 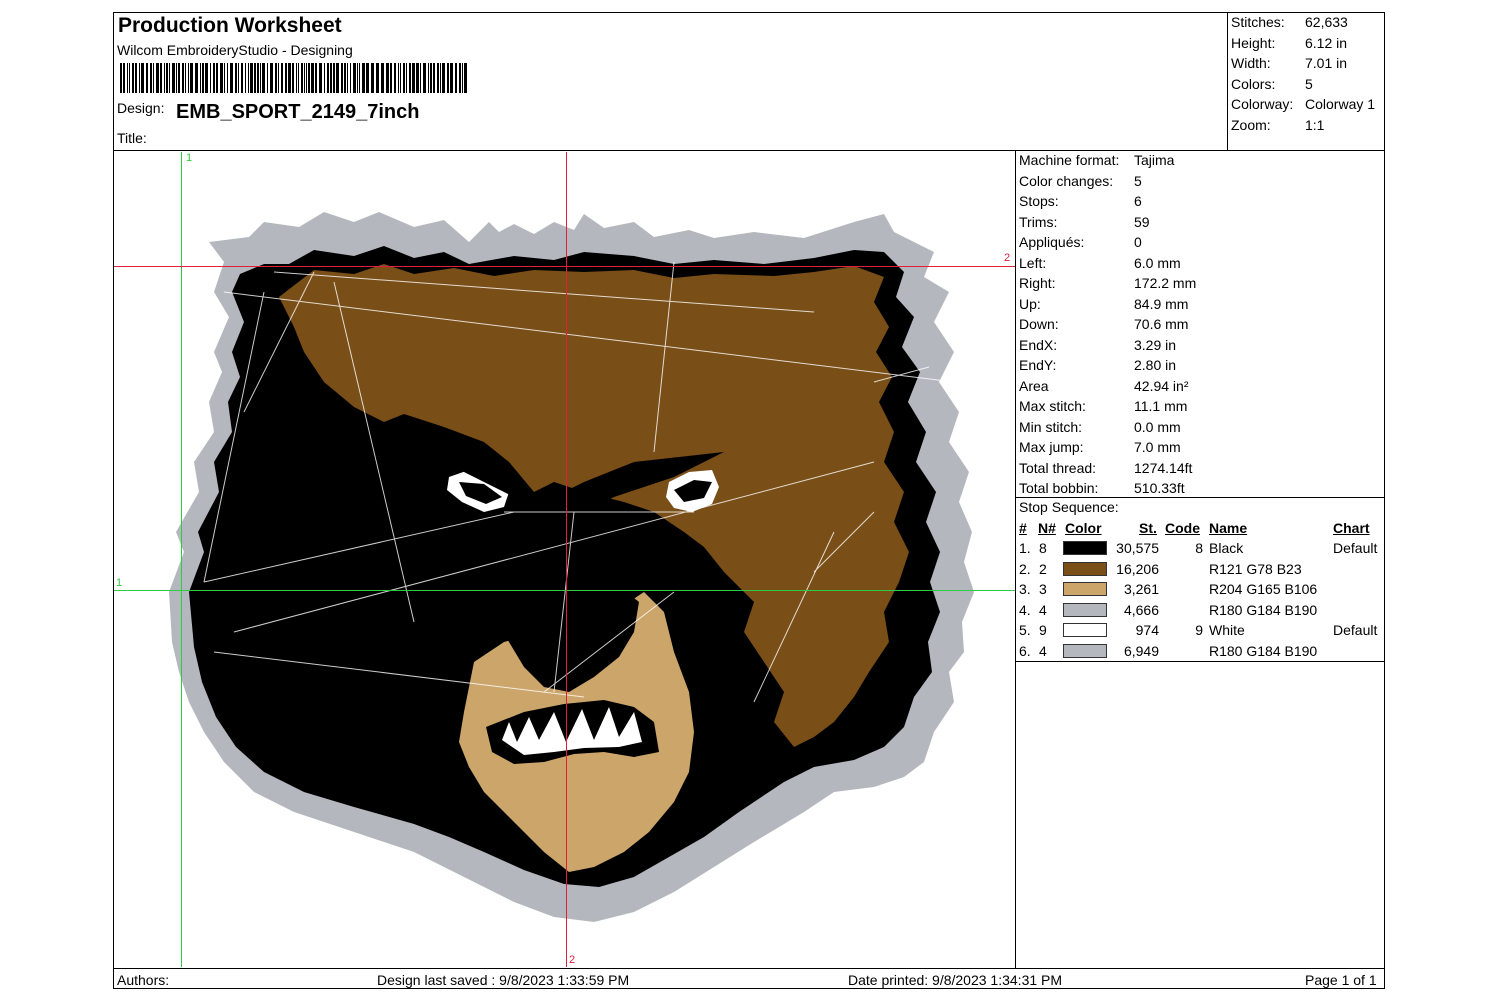 I want to click on colors-value: 5, so click(x=1309, y=84).